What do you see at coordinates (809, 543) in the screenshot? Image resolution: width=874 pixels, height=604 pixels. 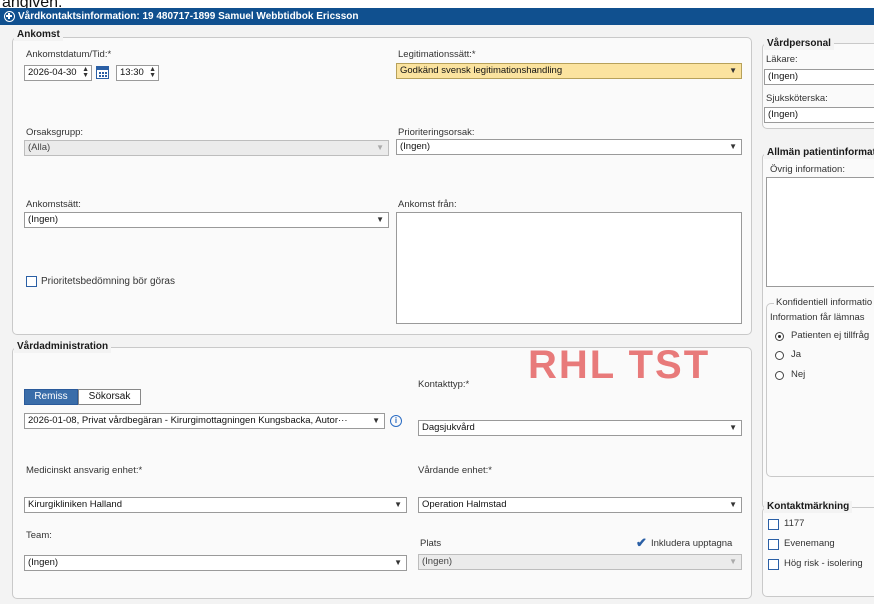 I see `checkbox-evenemang-label: Evenemang` at bounding box center [809, 543].